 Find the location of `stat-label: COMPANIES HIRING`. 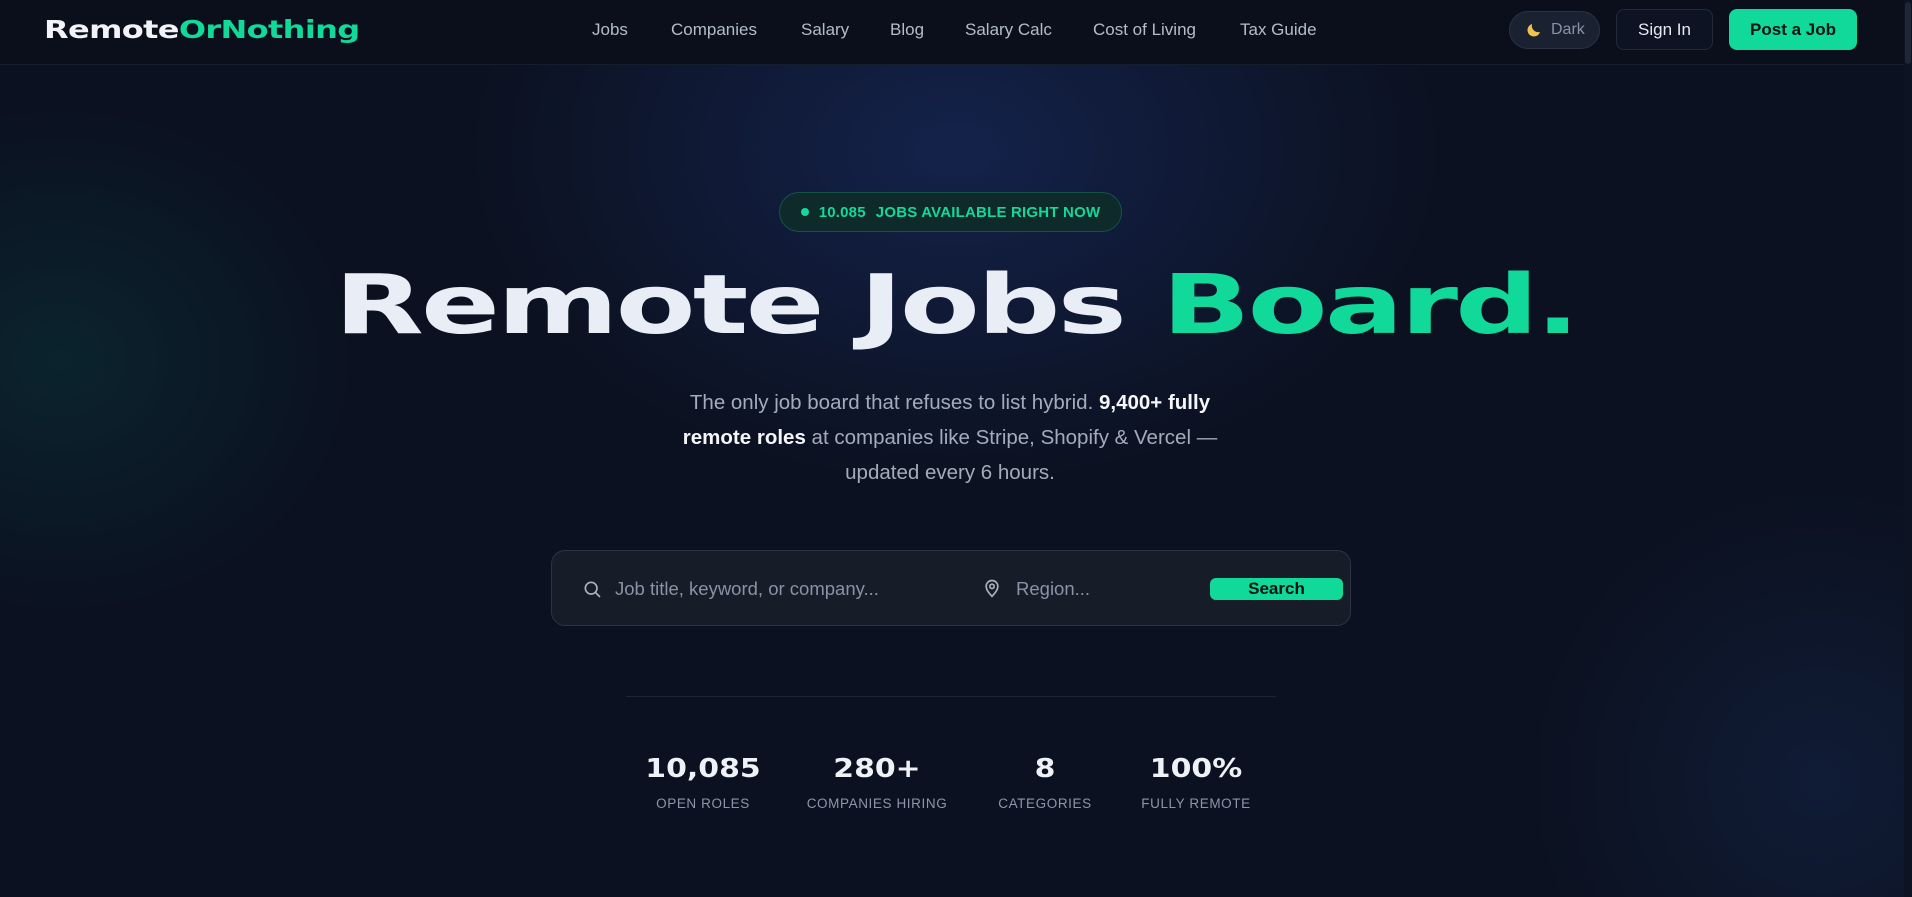

stat-label: COMPANIES HIRING is located at coordinates (877, 803).